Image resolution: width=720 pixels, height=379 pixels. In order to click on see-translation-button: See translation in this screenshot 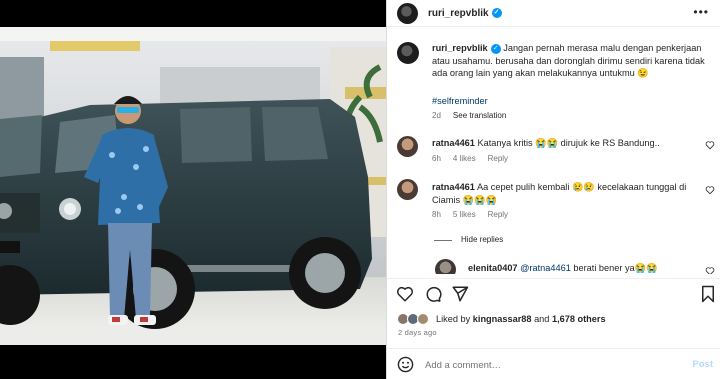, I will do `click(479, 115)`.